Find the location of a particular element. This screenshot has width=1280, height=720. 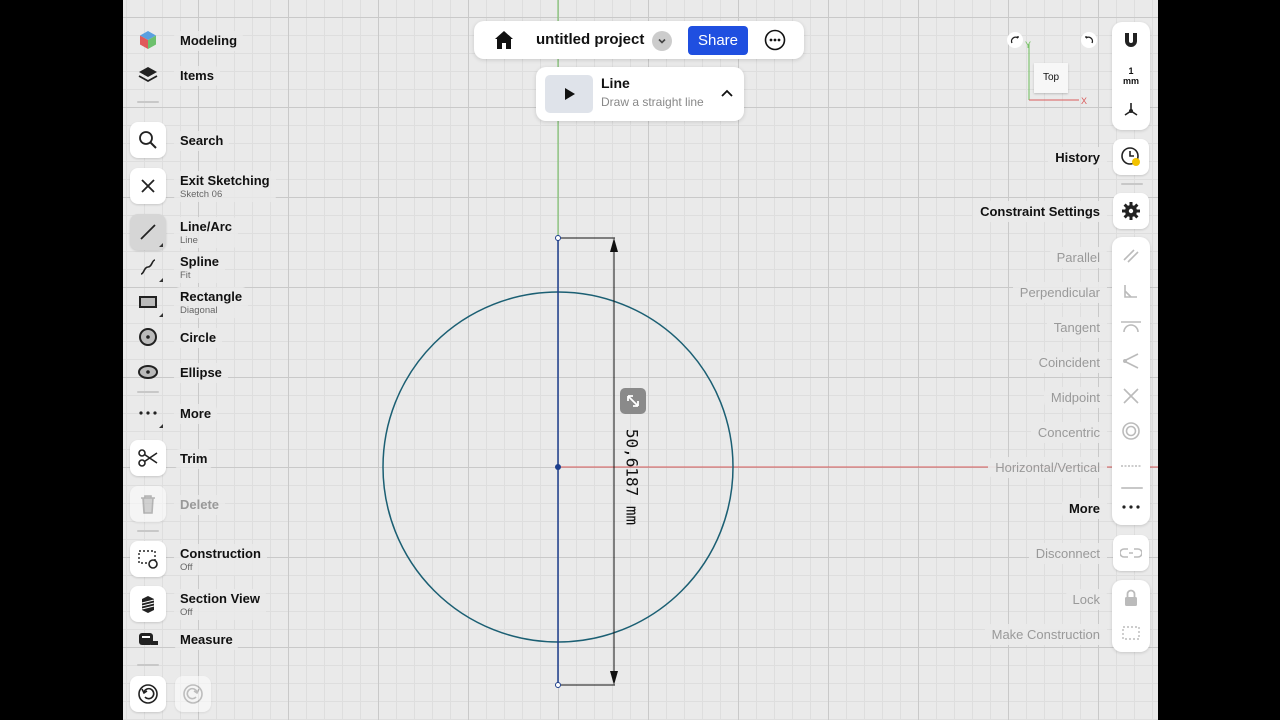

rotate-ccw-icon is located at coordinates (1089, 40).